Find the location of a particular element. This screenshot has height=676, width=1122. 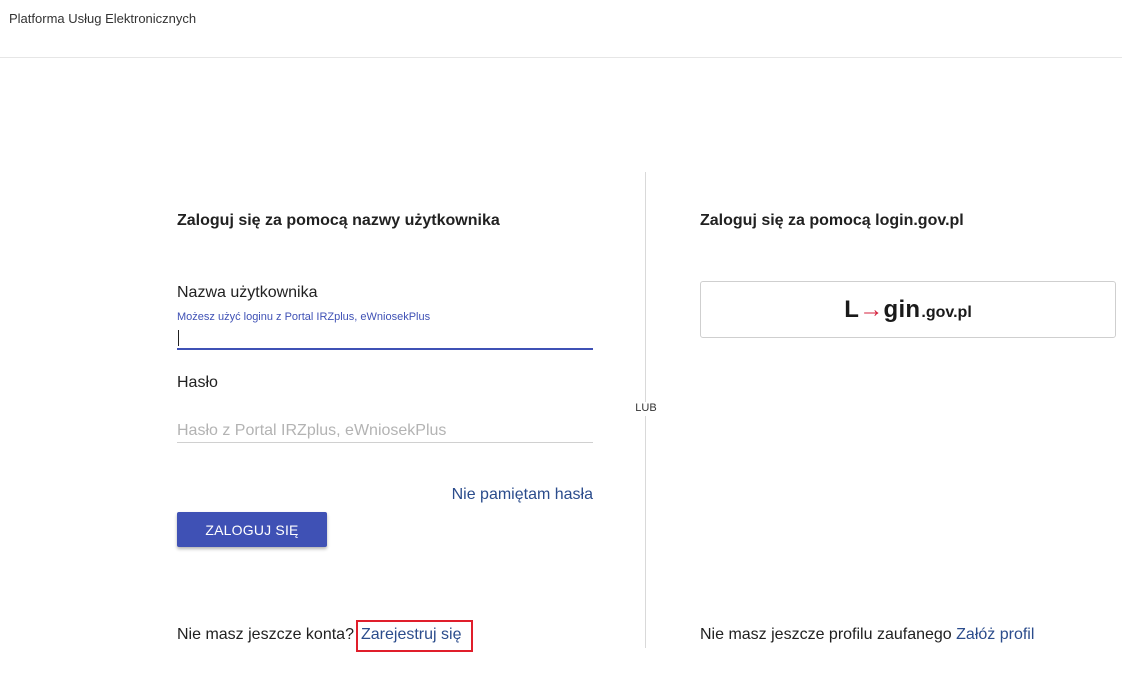

forgot-password-link: Nie pamiętam hasła is located at coordinates (522, 495).